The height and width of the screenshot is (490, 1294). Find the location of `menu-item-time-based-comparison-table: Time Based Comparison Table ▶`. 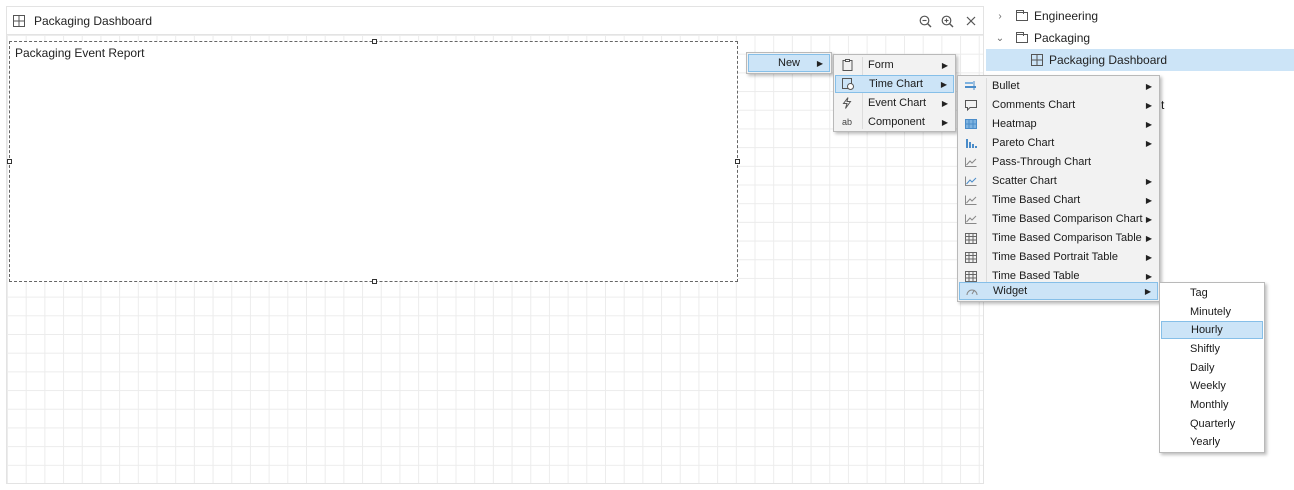

menu-item-time-based-comparison-table: Time Based Comparison Table ▶ is located at coordinates (1058, 238).